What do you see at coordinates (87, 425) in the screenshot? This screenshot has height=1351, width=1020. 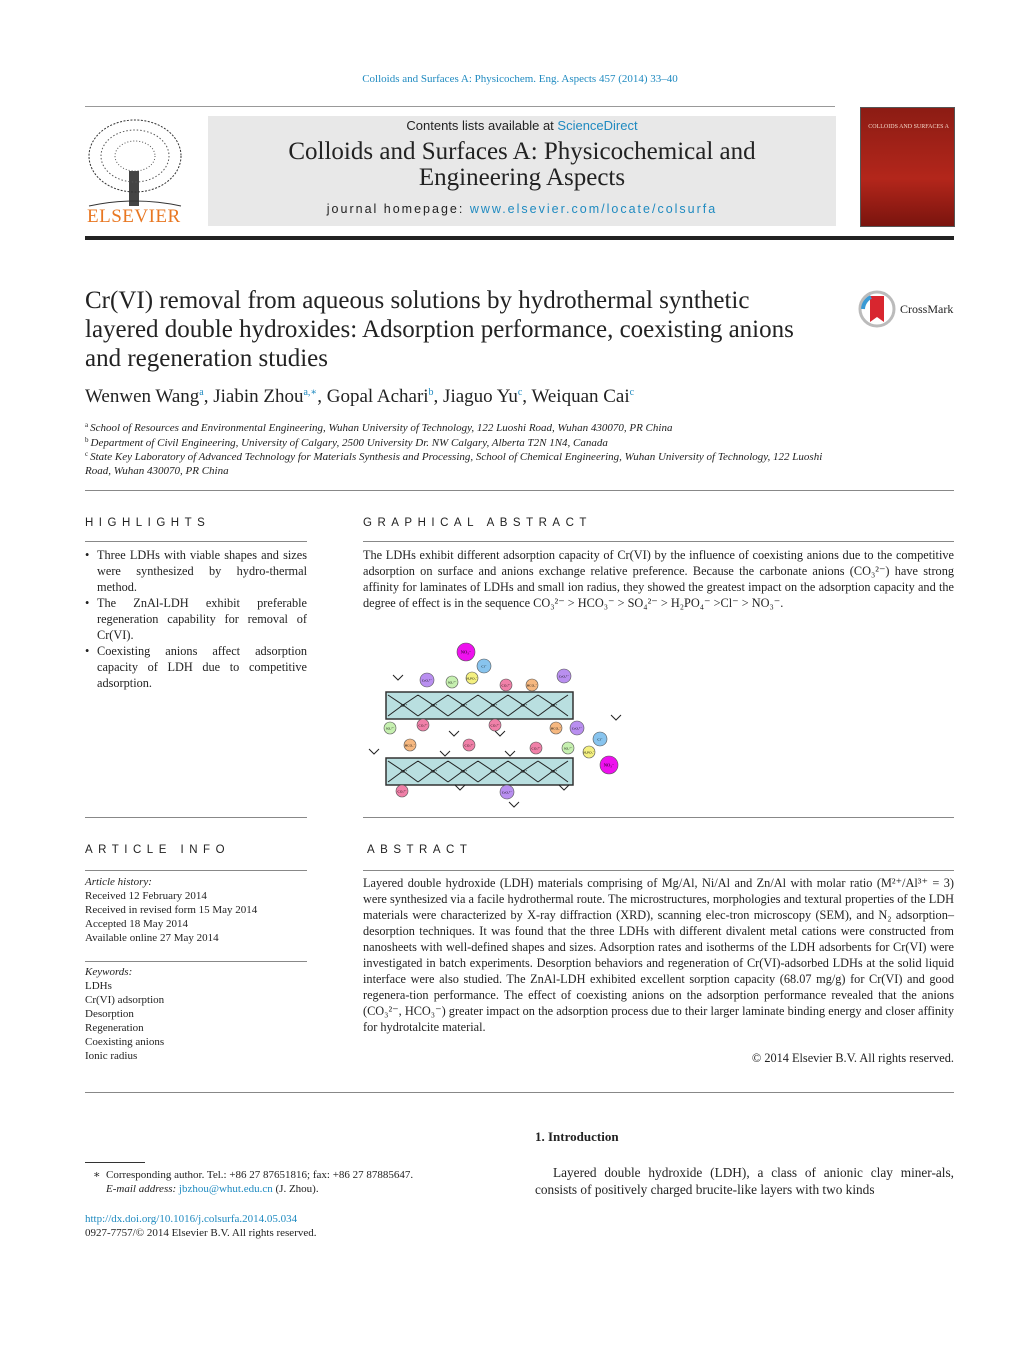 I see `affil-key: a` at bounding box center [87, 425].